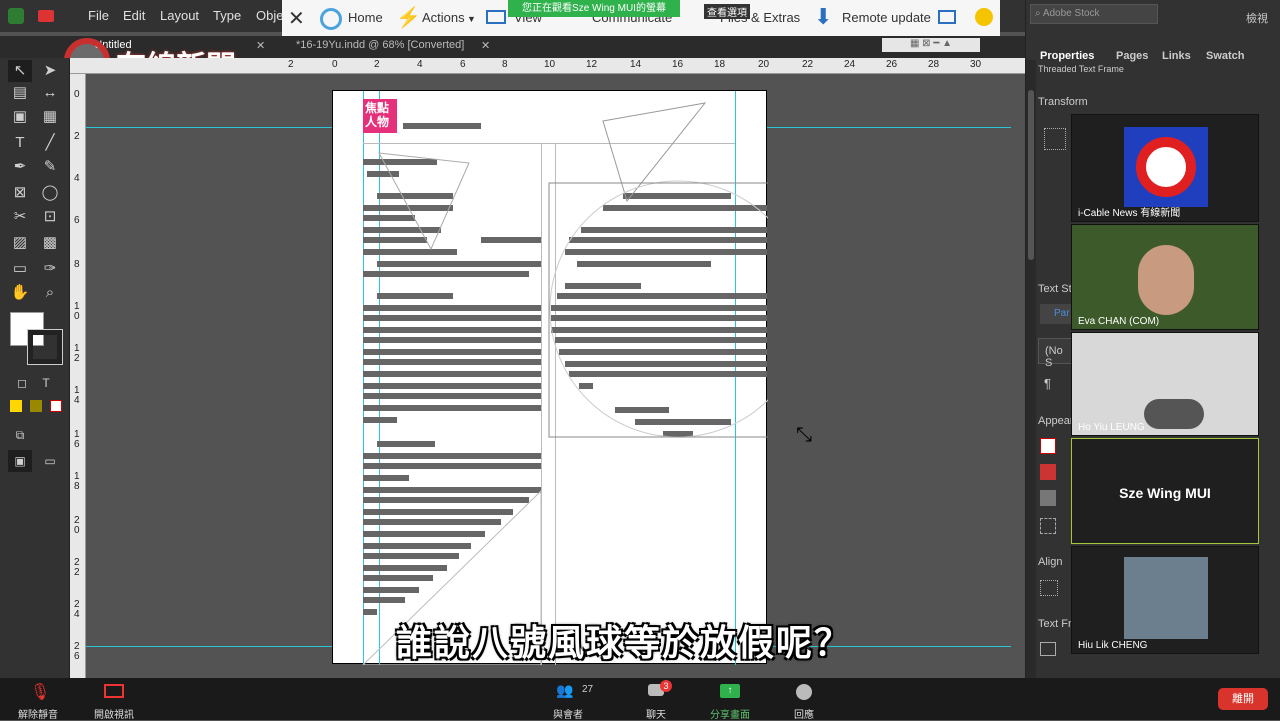  Describe the element at coordinates (568, 715) in the screenshot. I see `participants-label: 與會者` at that location.